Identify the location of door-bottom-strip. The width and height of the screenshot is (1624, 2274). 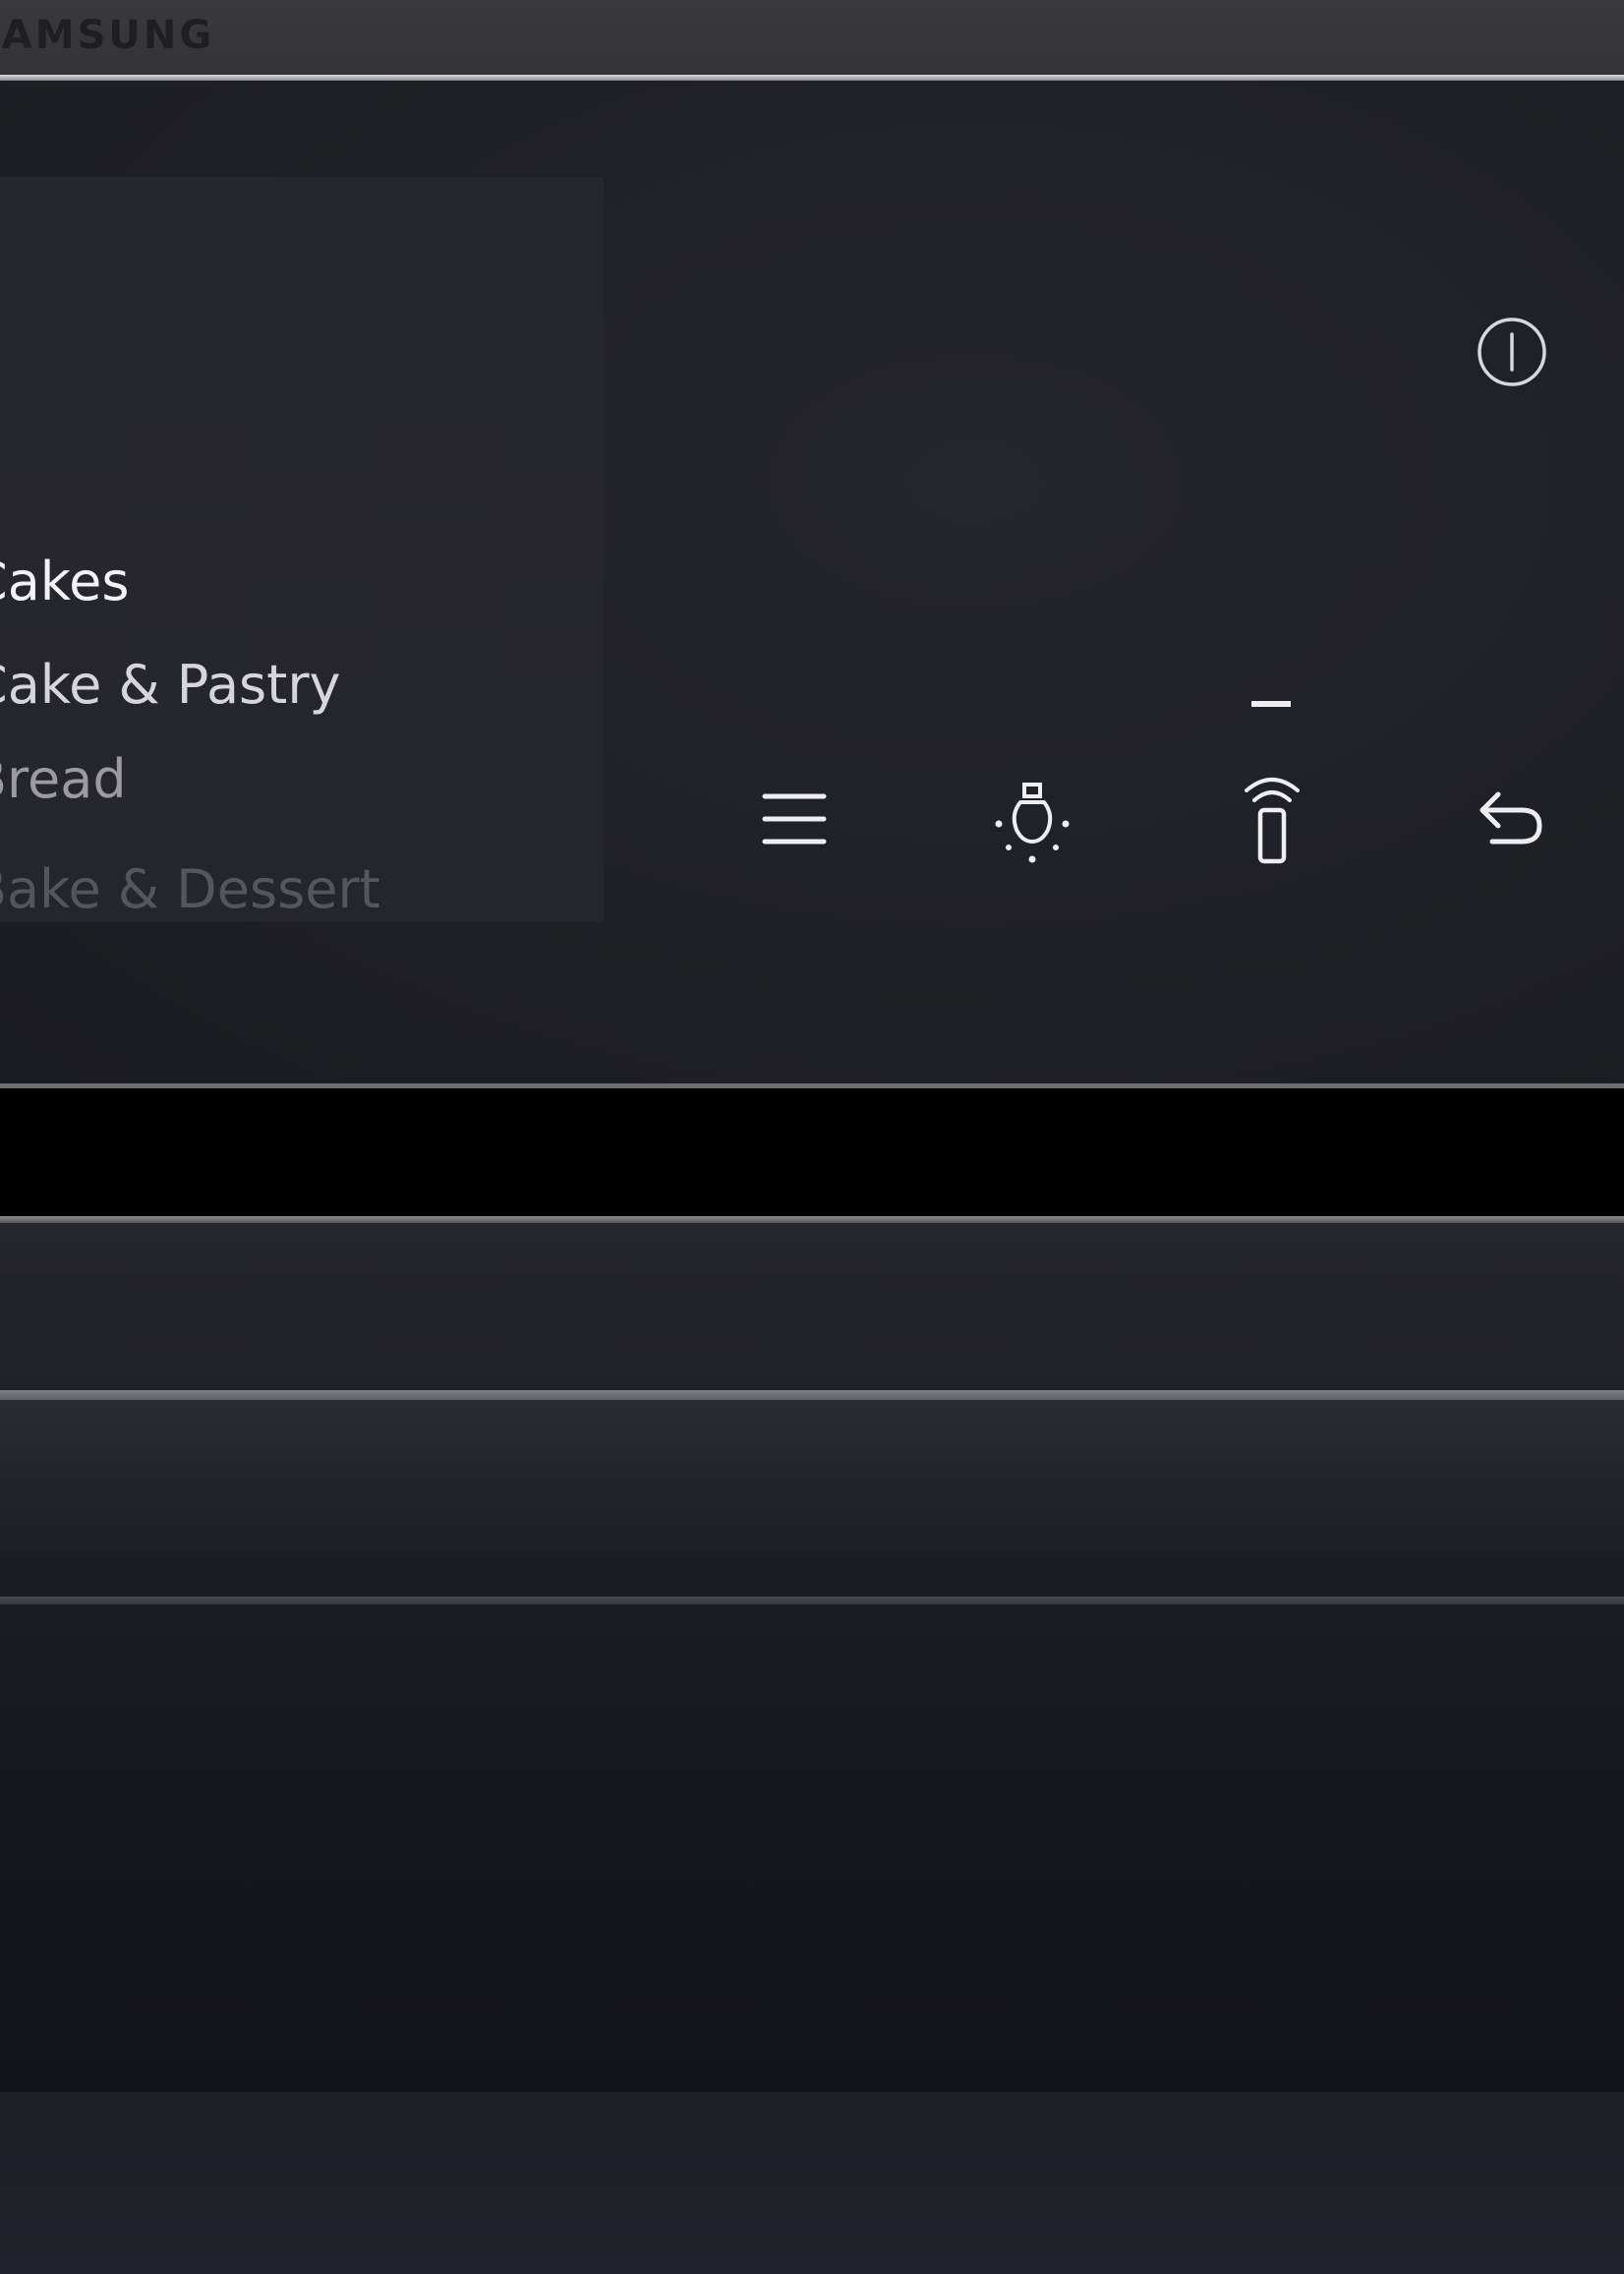
(812, 2183).